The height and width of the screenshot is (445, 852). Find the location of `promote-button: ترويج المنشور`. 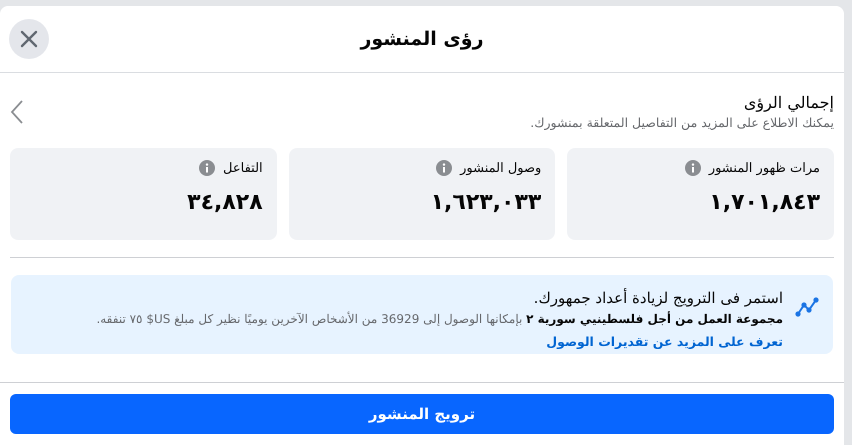

promote-button: ترويج المنشور is located at coordinates (422, 414).